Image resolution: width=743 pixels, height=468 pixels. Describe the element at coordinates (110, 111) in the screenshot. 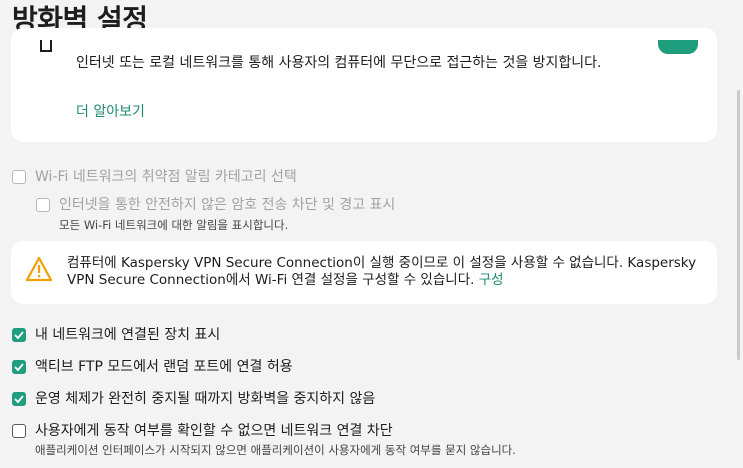

I see `learn-more-link: 더 알아보기` at that location.